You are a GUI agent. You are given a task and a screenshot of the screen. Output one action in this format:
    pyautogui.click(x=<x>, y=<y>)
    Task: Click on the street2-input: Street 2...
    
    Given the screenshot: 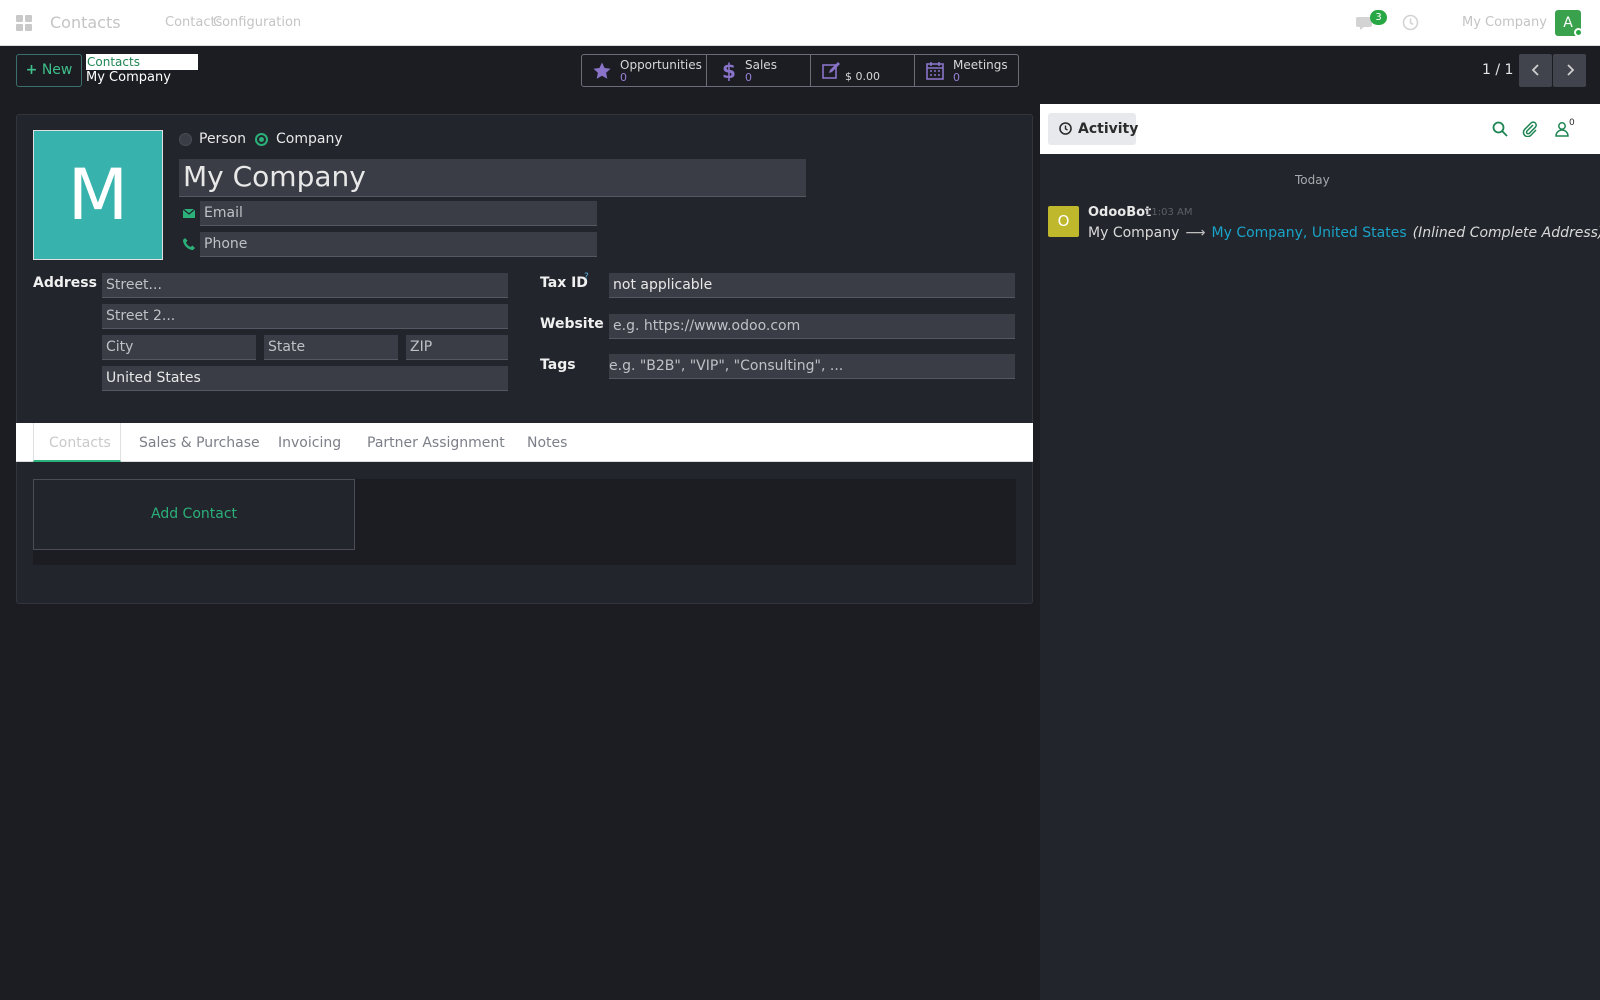 What is the action you would take?
    pyautogui.click(x=305, y=316)
    